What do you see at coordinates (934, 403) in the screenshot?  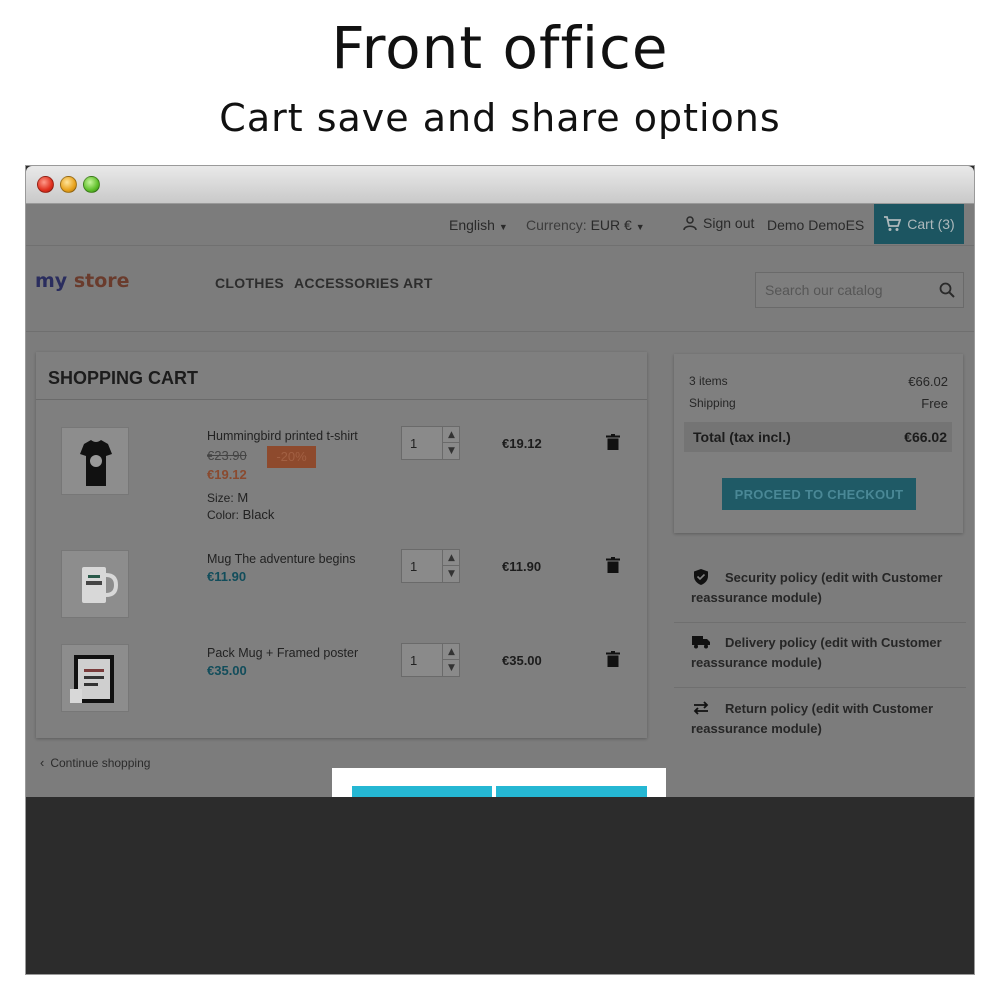 I see `shipping-value: Free` at bounding box center [934, 403].